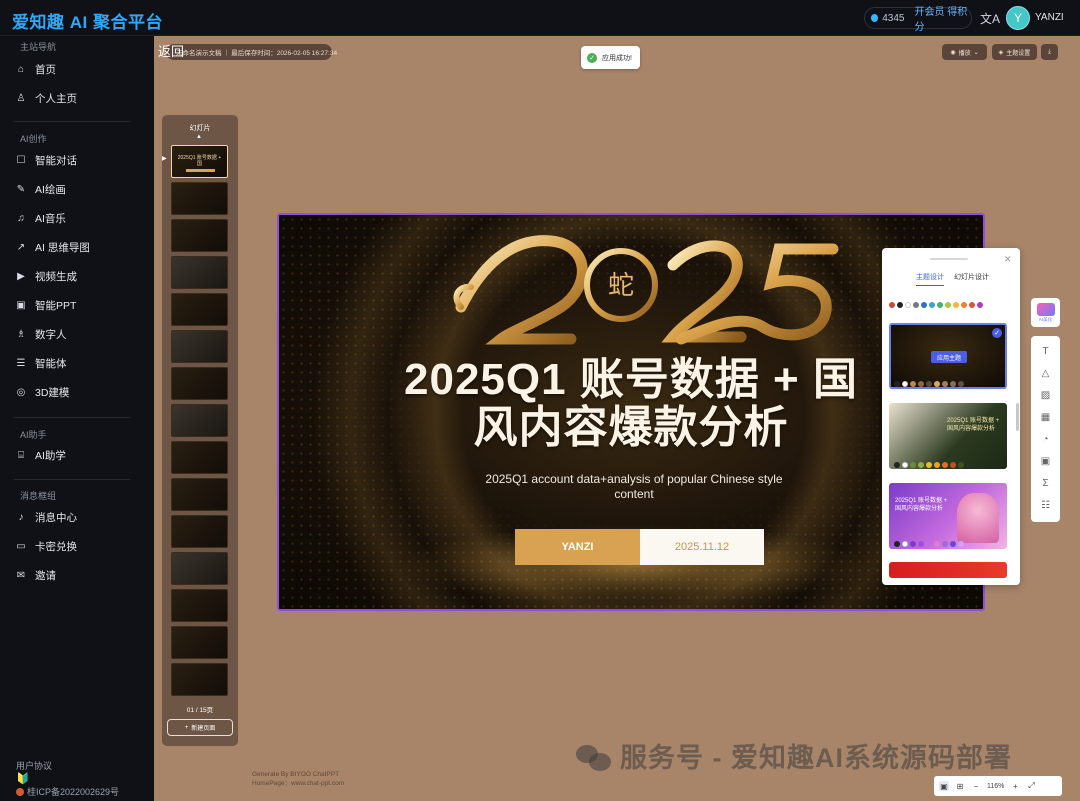  Describe the element at coordinates (38, 496) in the screenshot. I see `section-title: 消息框组` at that location.